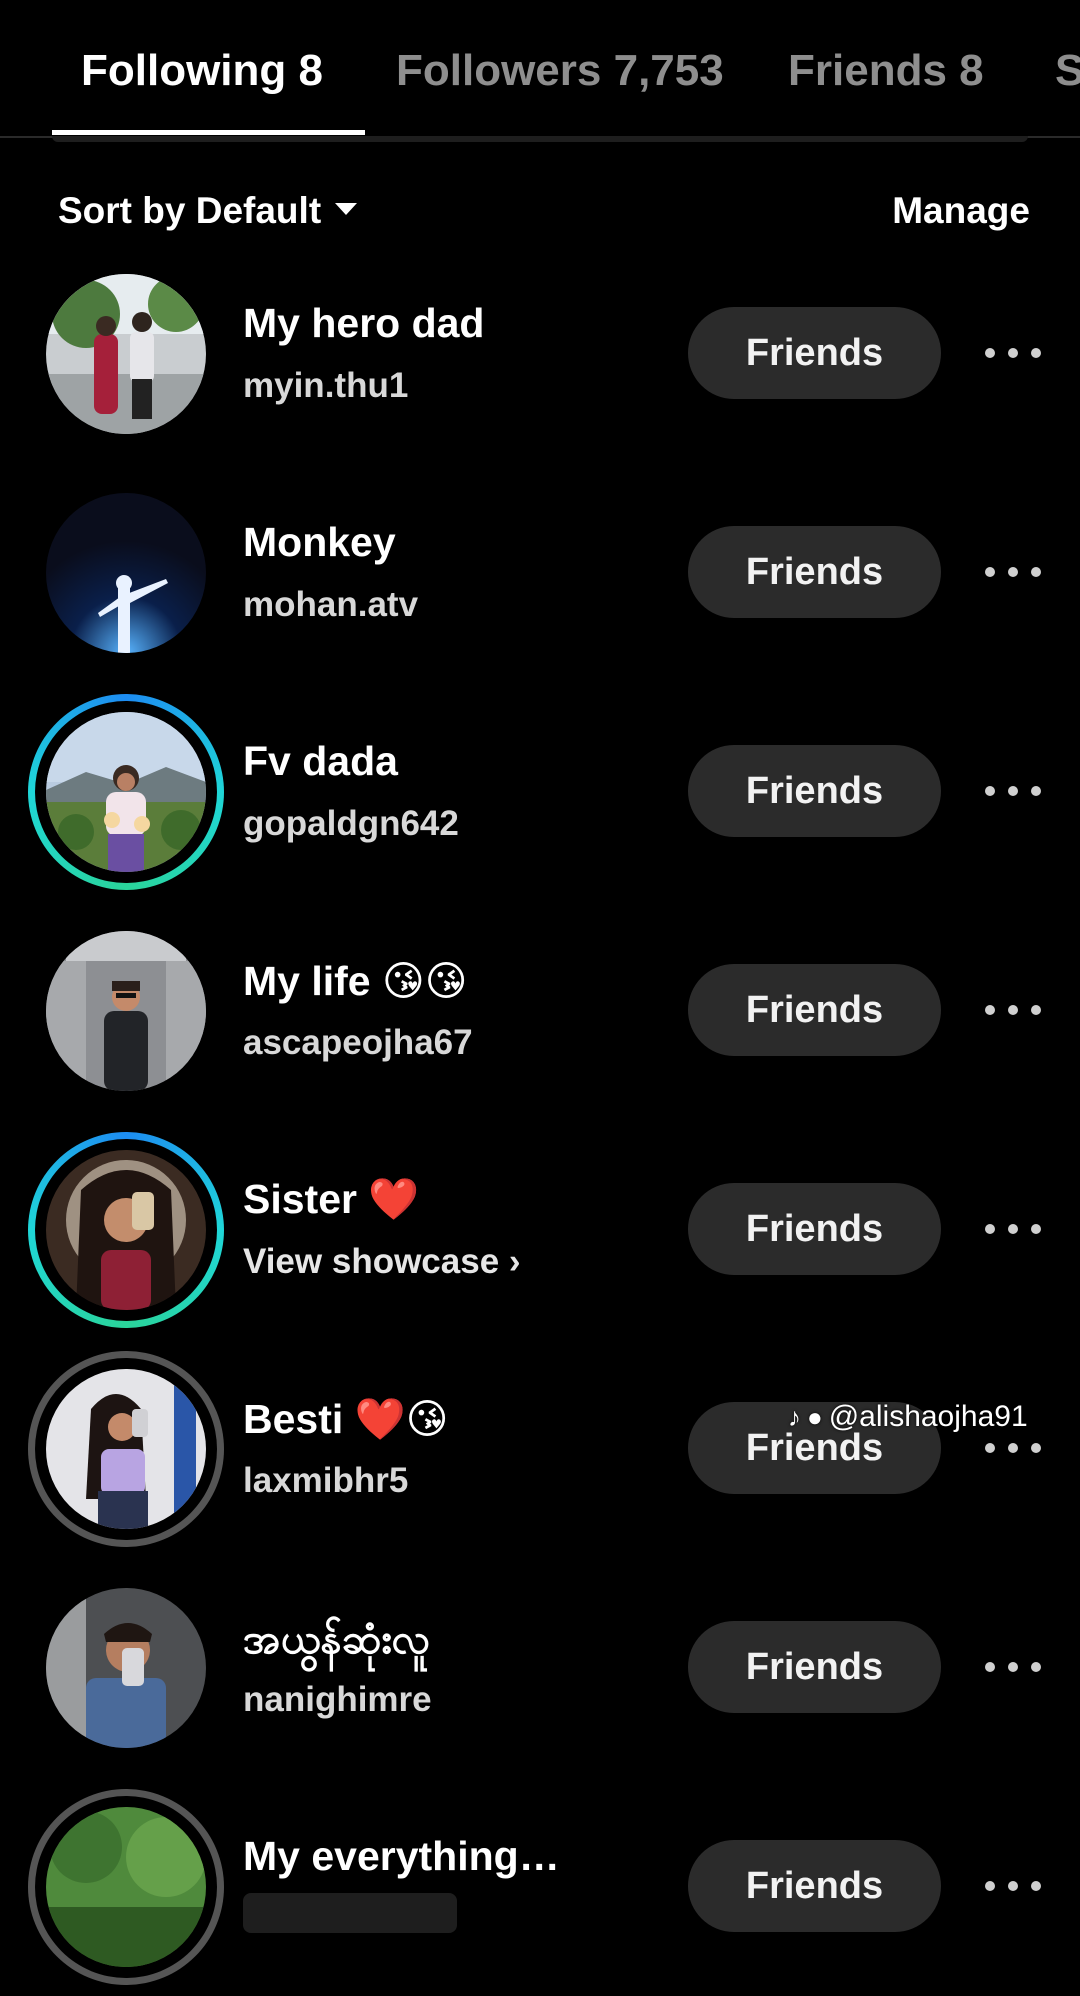  I want to click on manage-button: Manage, so click(961, 211).